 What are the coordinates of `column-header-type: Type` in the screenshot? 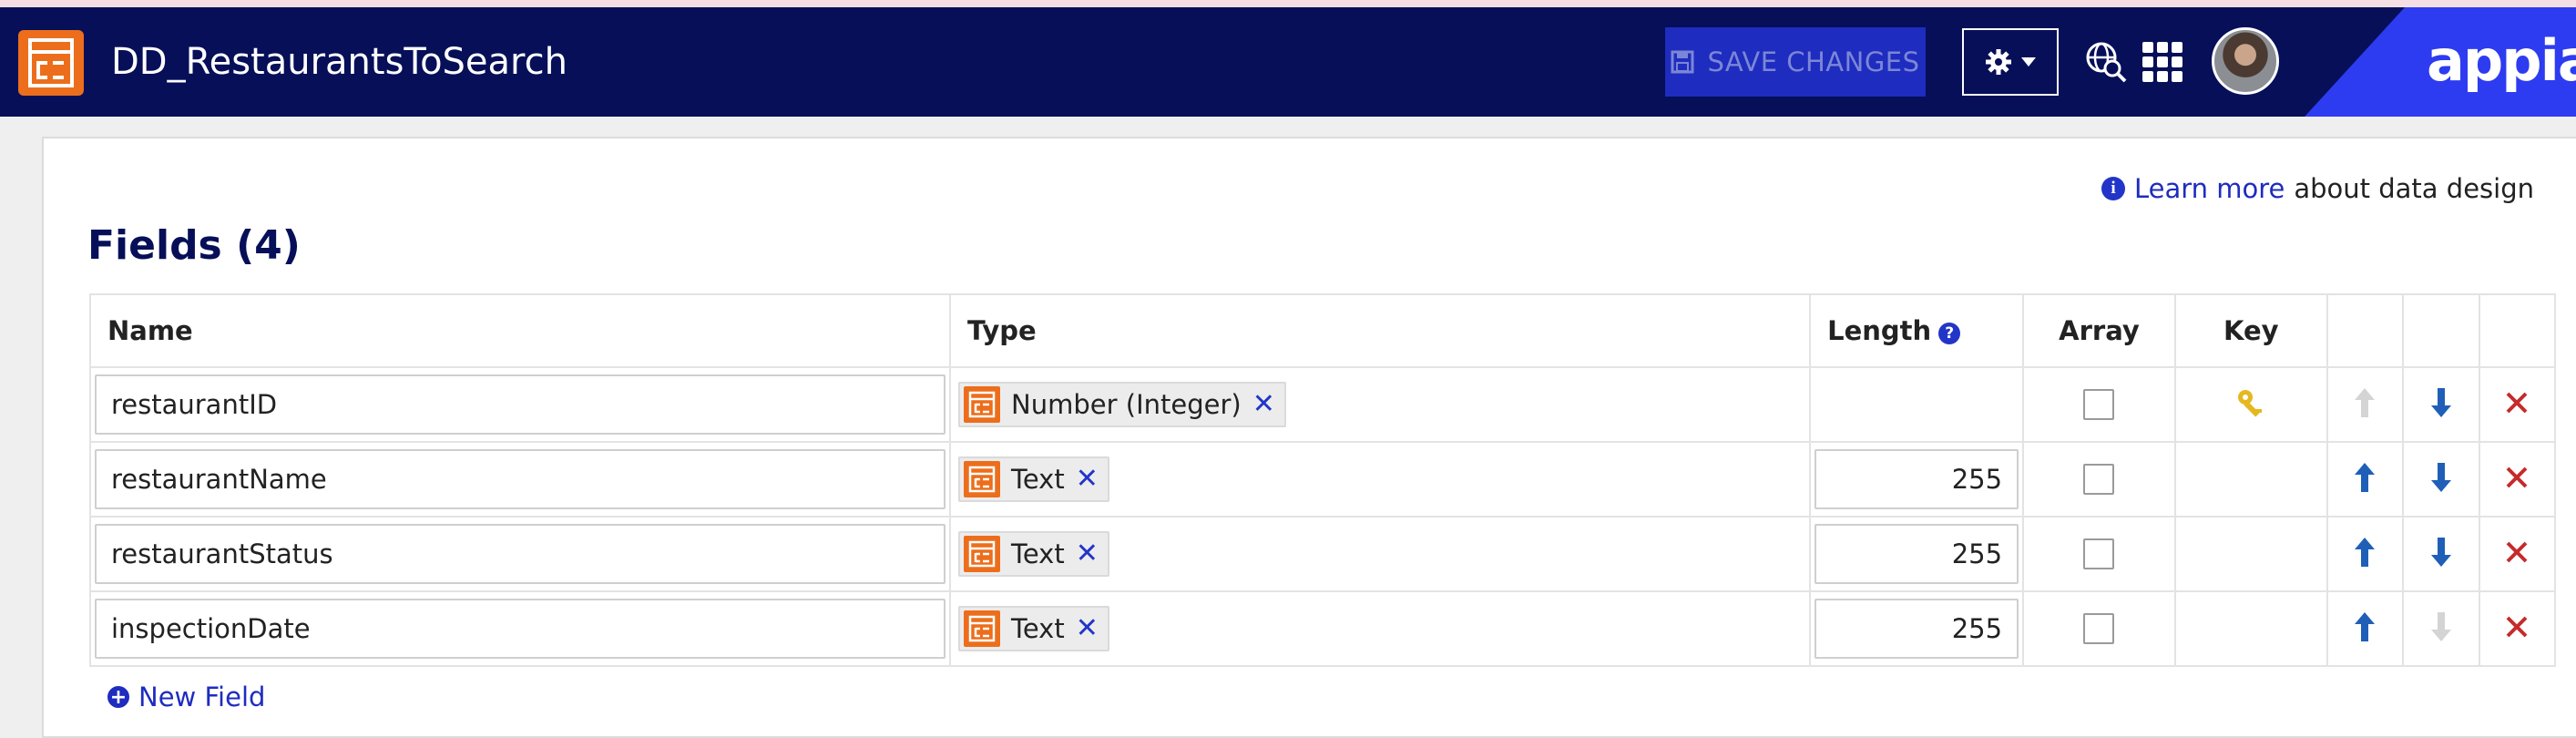 It's located at (1380, 330).